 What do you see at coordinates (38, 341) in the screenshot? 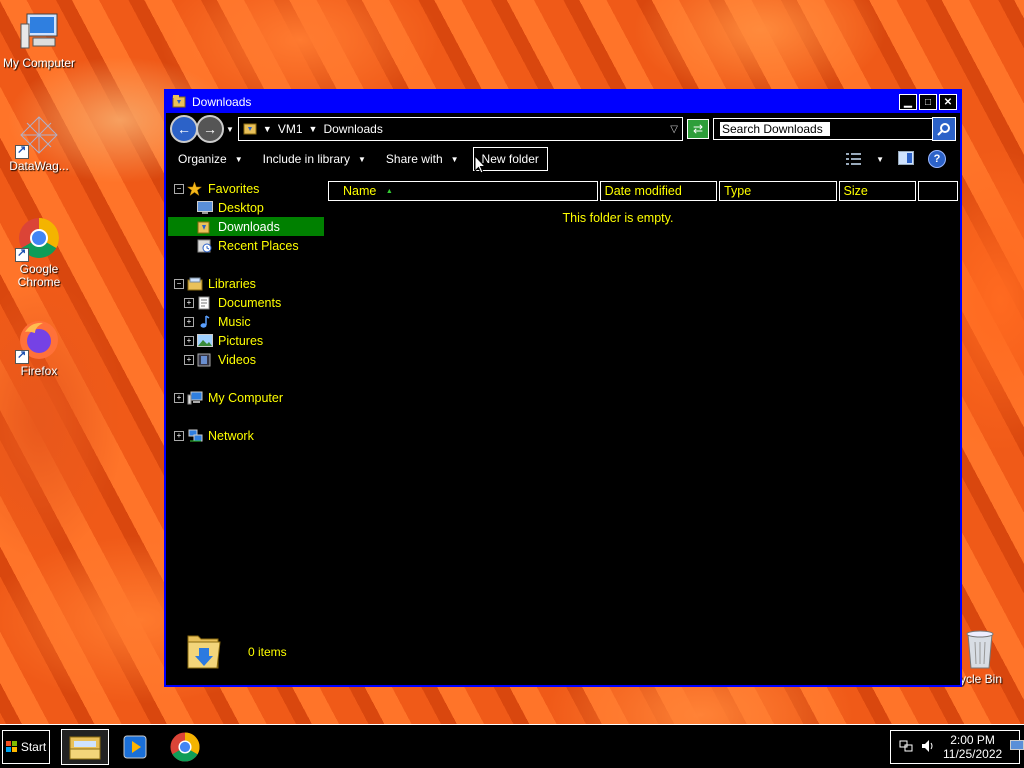
I see `firefox-icon` at bounding box center [38, 341].